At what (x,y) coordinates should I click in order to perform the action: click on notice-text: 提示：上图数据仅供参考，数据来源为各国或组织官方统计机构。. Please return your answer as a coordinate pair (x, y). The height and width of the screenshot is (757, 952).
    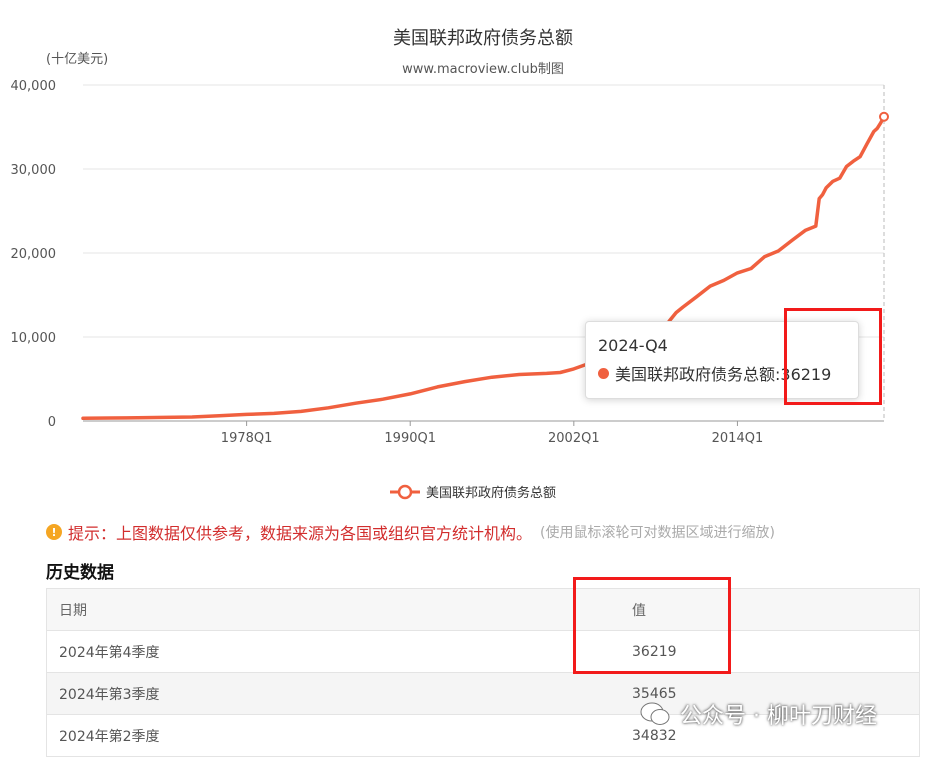
    Looking at the image, I should click on (300, 533).